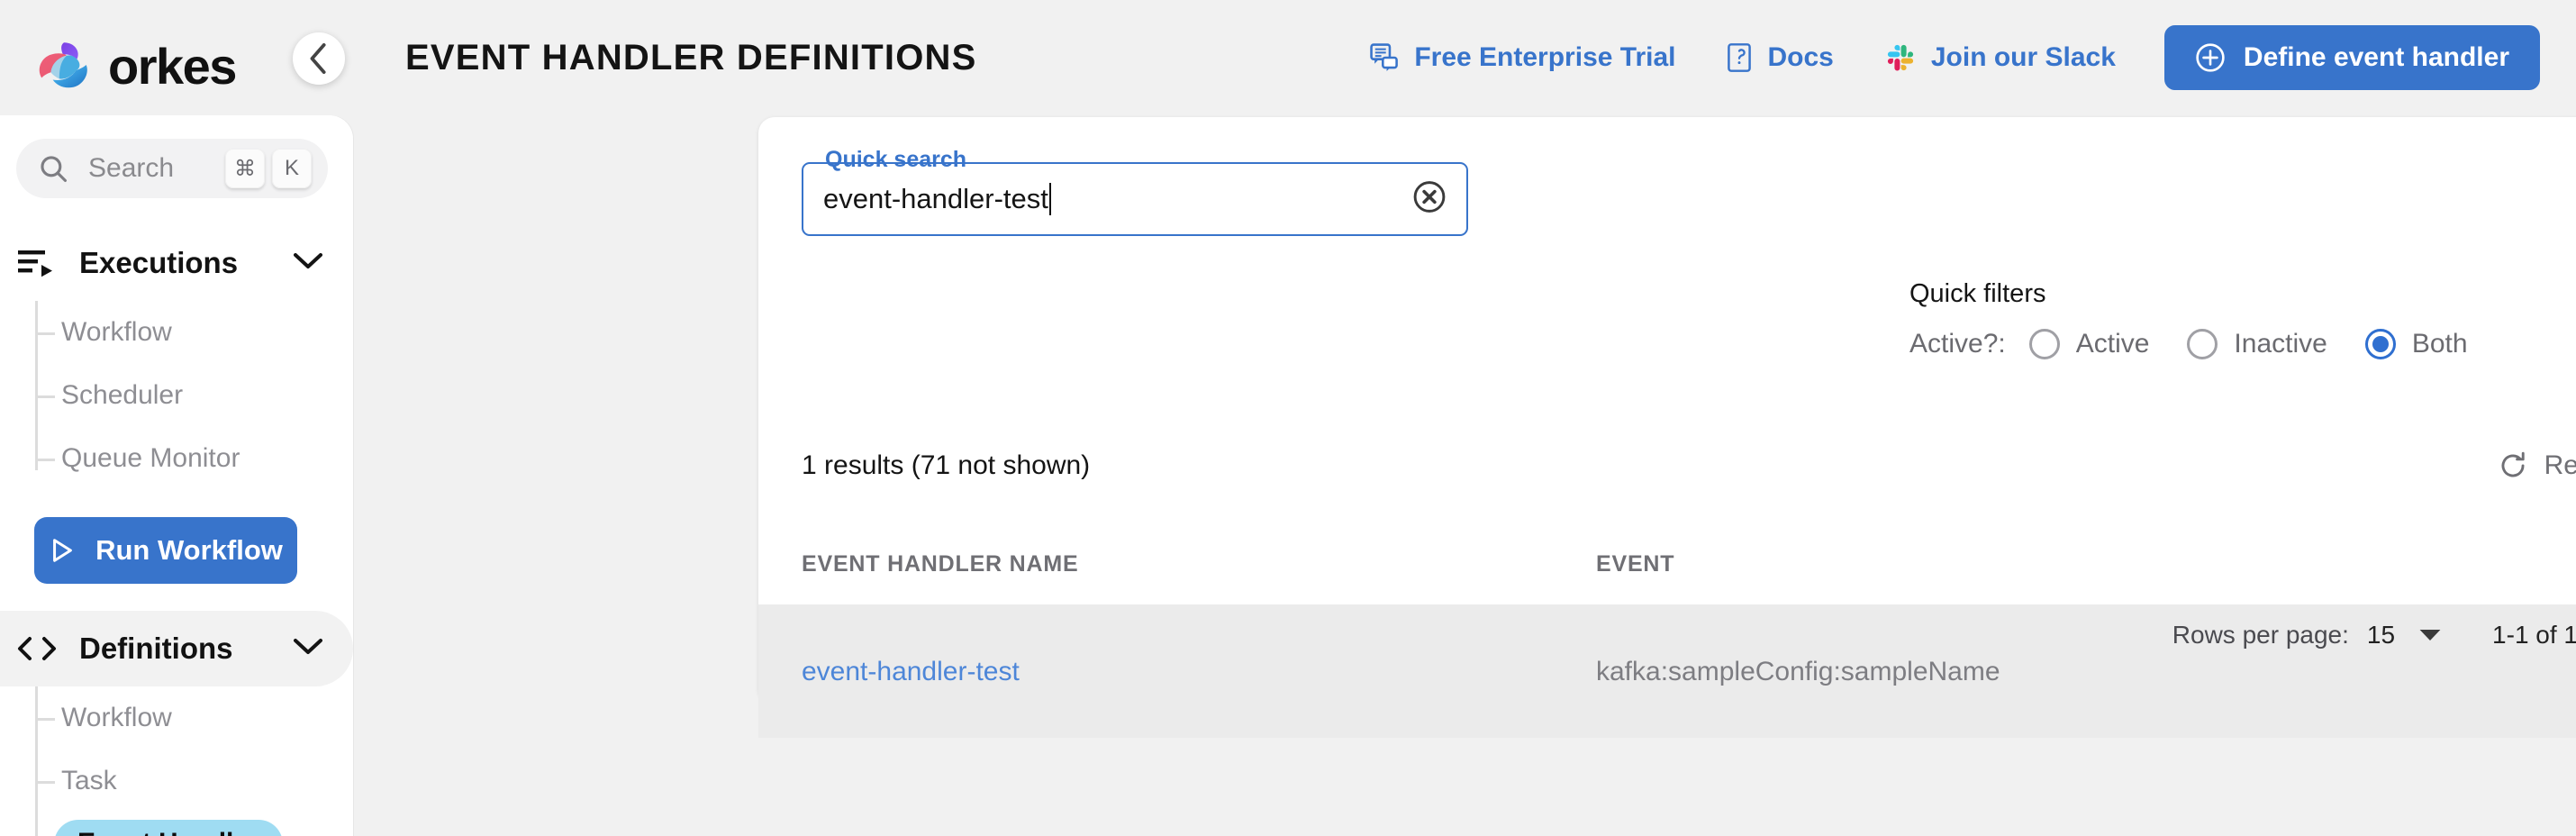  I want to click on quick-search-value: event-handler-test, so click(935, 198).